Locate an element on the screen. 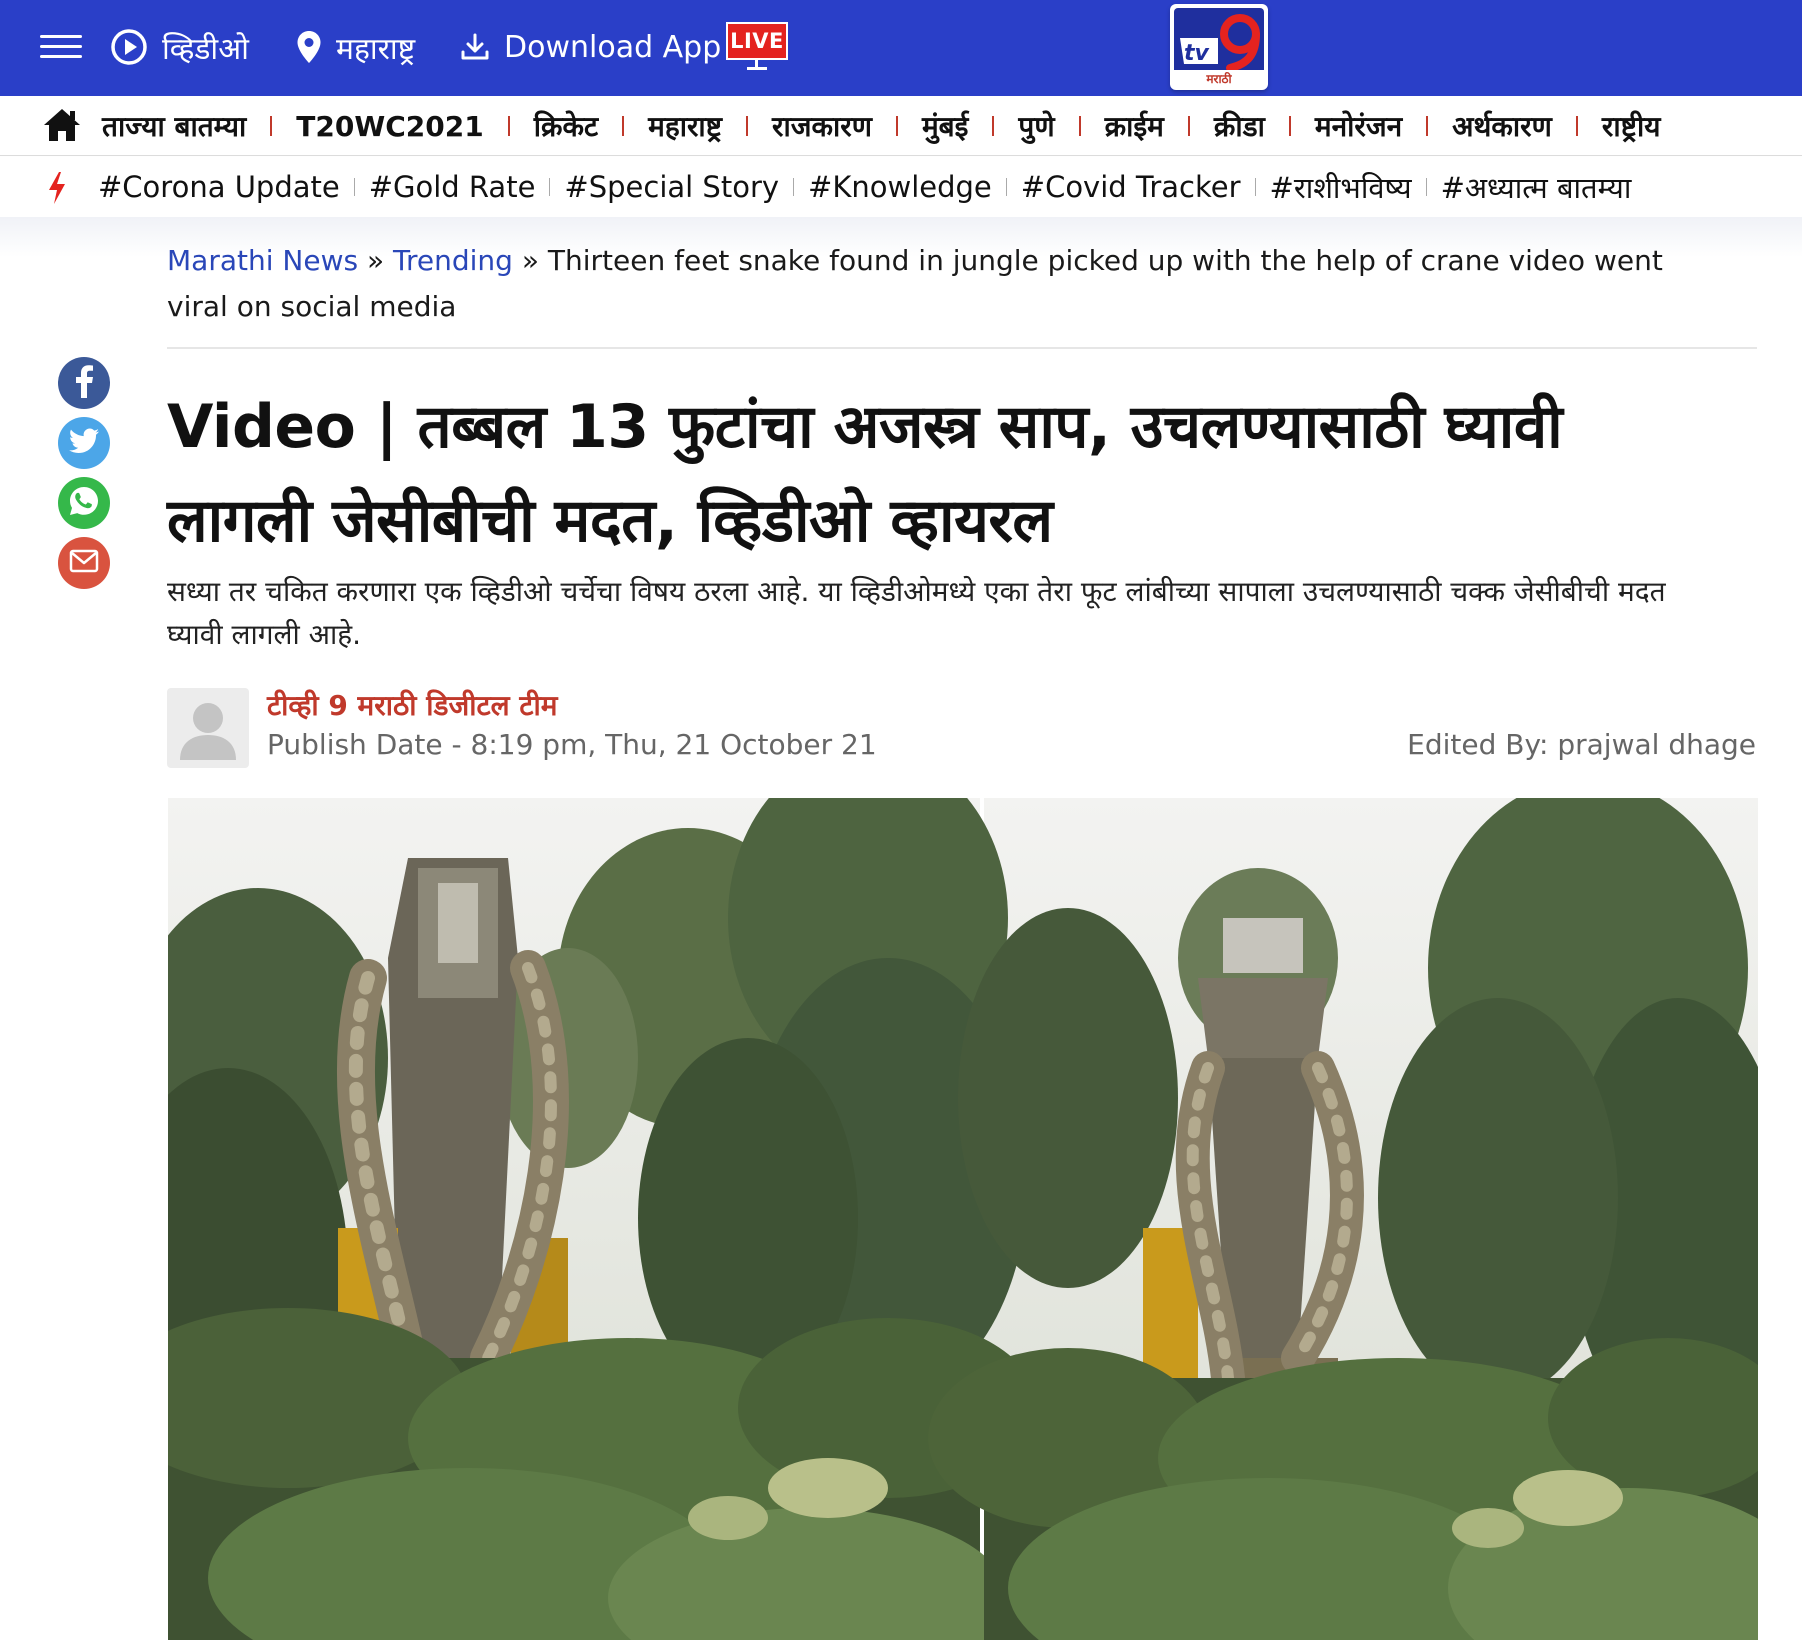 The height and width of the screenshot is (1640, 1802). category-item: राष्ट्रीय is located at coordinates (1631, 126).